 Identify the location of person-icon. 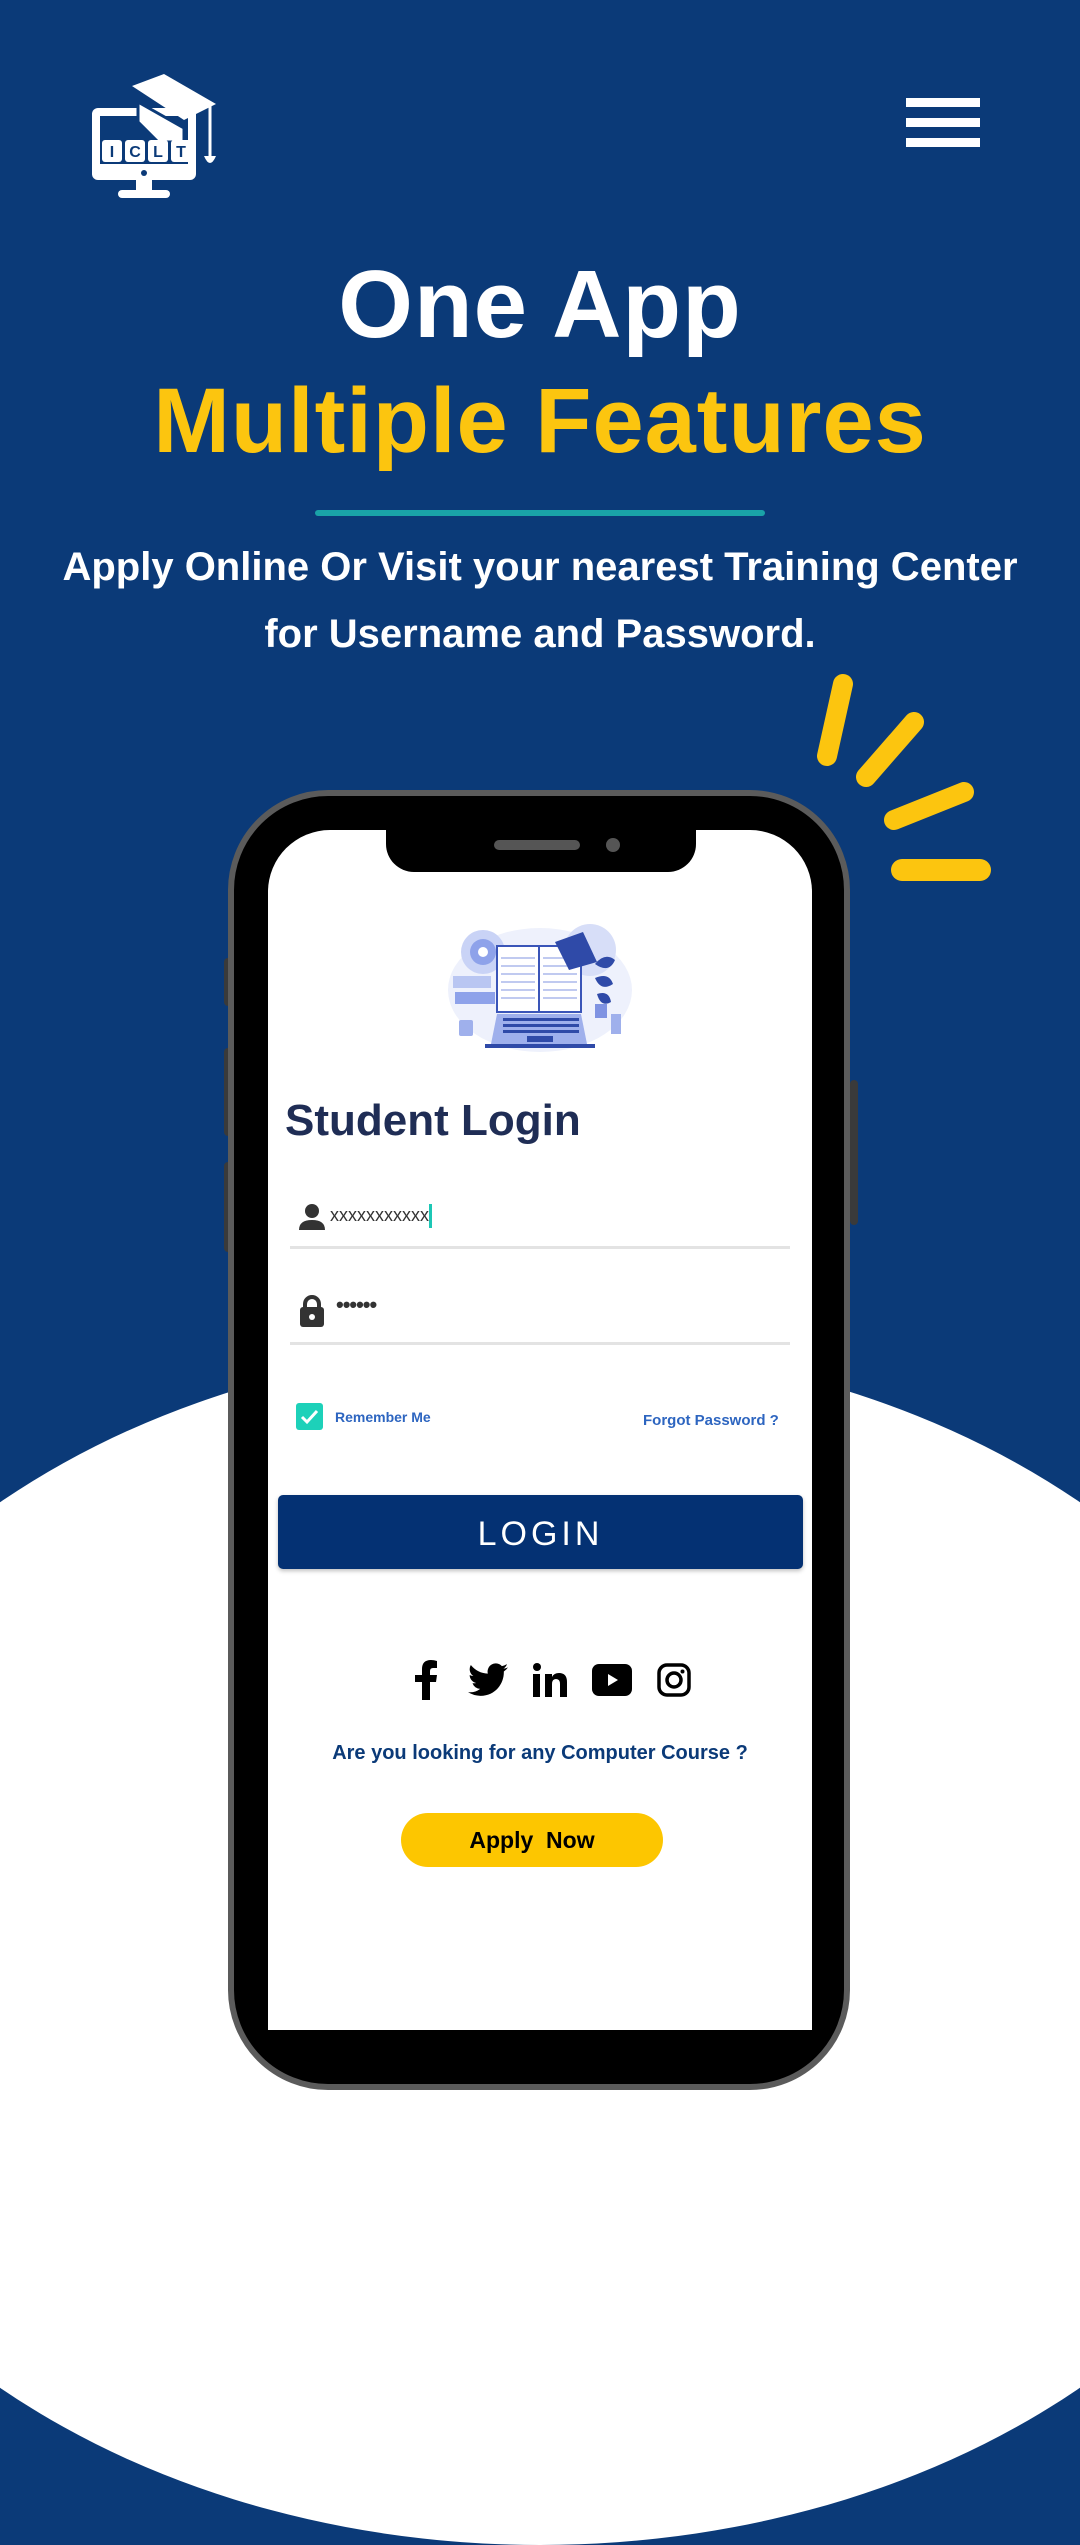
(312, 1217).